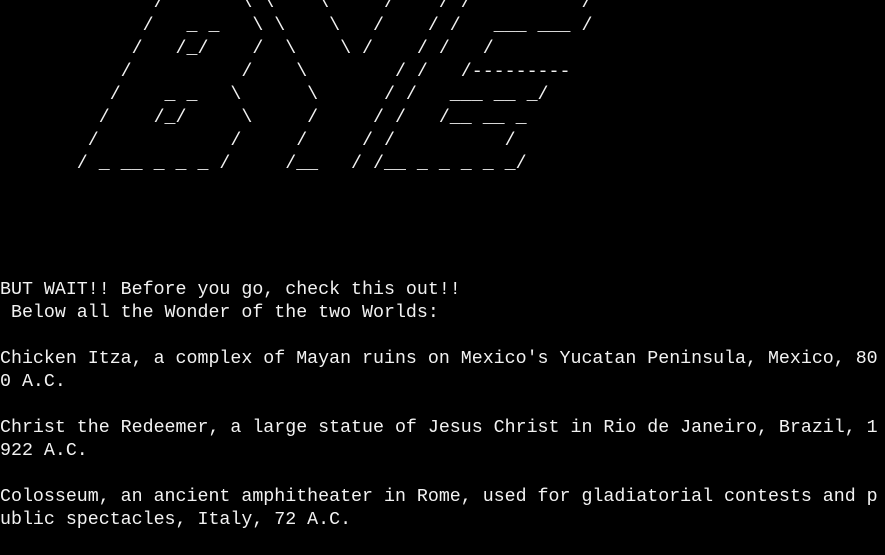  What do you see at coordinates (44, 451) in the screenshot?
I see `wonder-christ-redeemer-line-2: 922 A.C.` at bounding box center [44, 451].